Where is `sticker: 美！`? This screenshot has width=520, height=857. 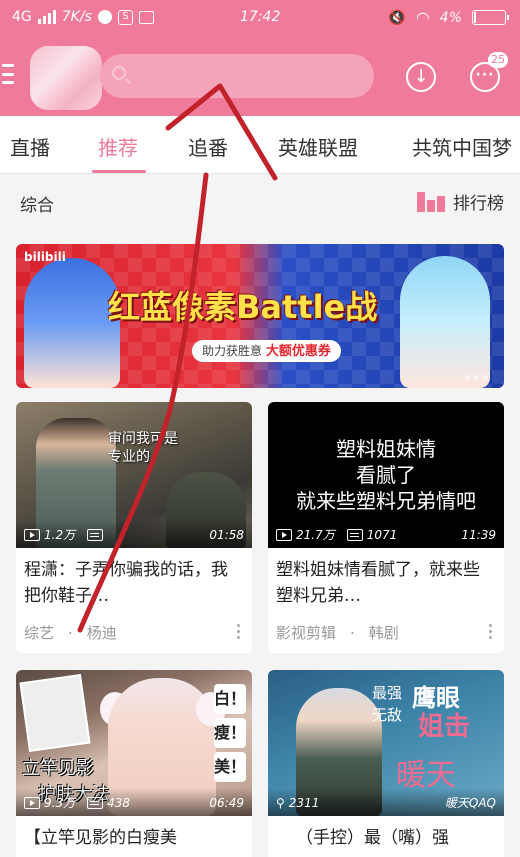 sticker: 美！ is located at coordinates (230, 767).